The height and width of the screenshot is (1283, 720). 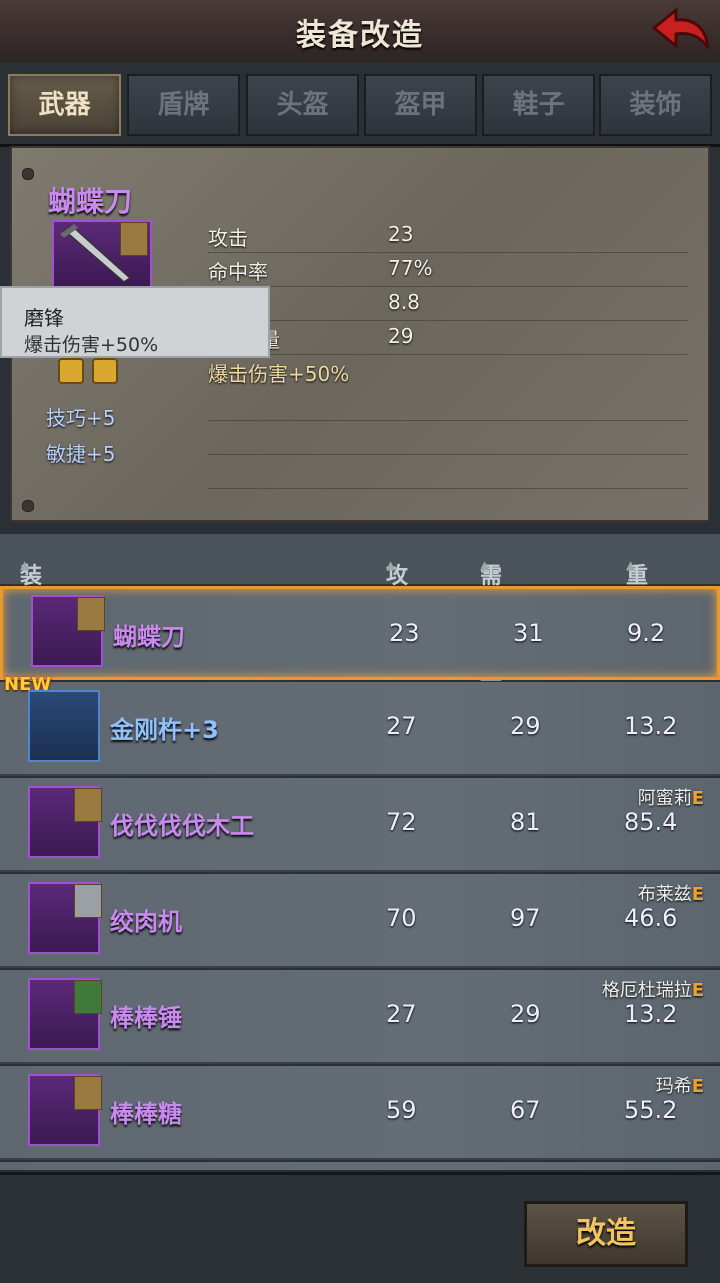 I want to click on stat-row: 命中率 77%, so click(x=448, y=270).